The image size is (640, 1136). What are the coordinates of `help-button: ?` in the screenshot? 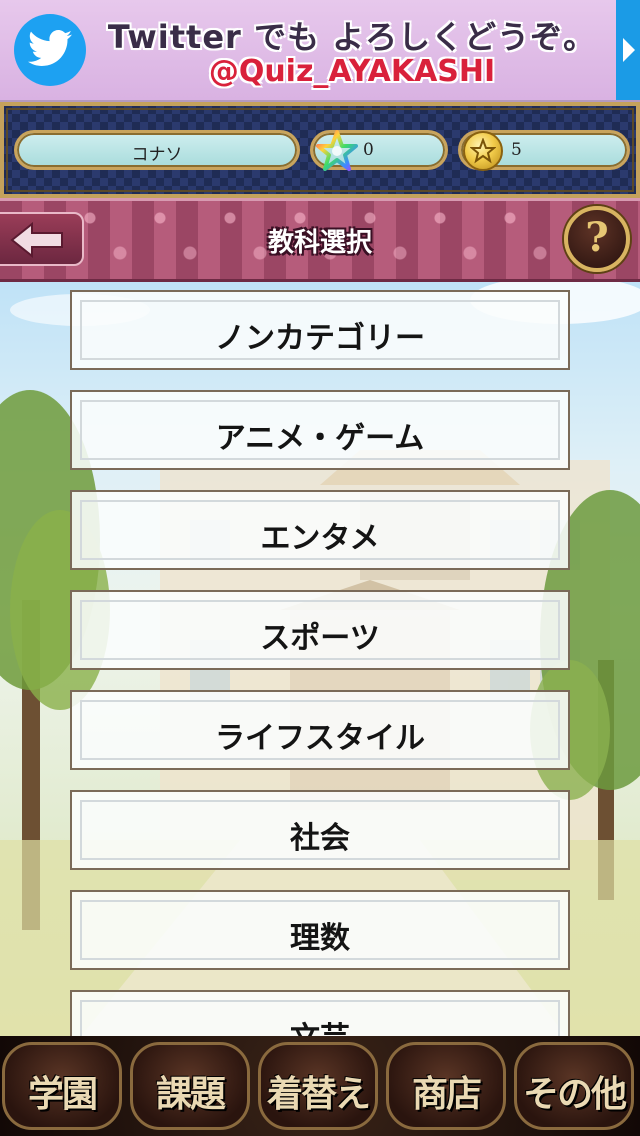 It's located at (597, 239).